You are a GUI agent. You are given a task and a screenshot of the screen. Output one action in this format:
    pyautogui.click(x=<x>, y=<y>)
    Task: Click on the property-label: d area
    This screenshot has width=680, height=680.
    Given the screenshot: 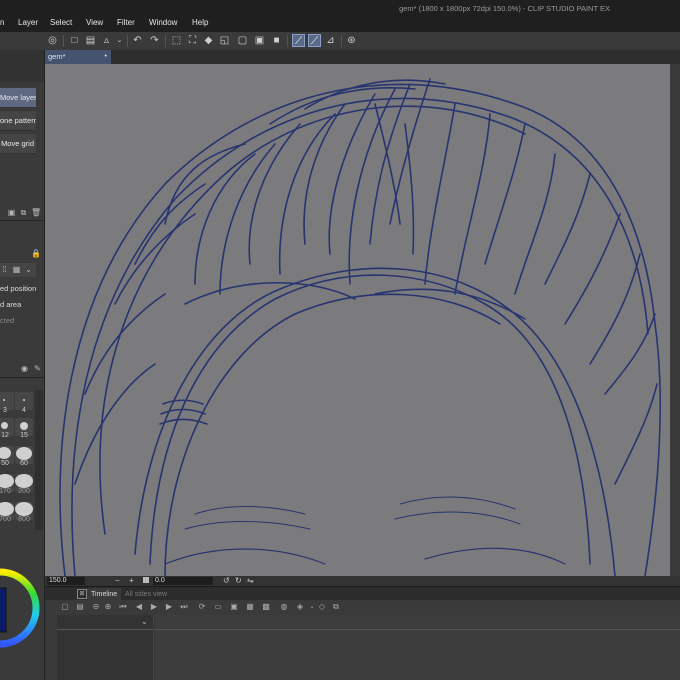 What is the action you would take?
    pyautogui.click(x=11, y=304)
    